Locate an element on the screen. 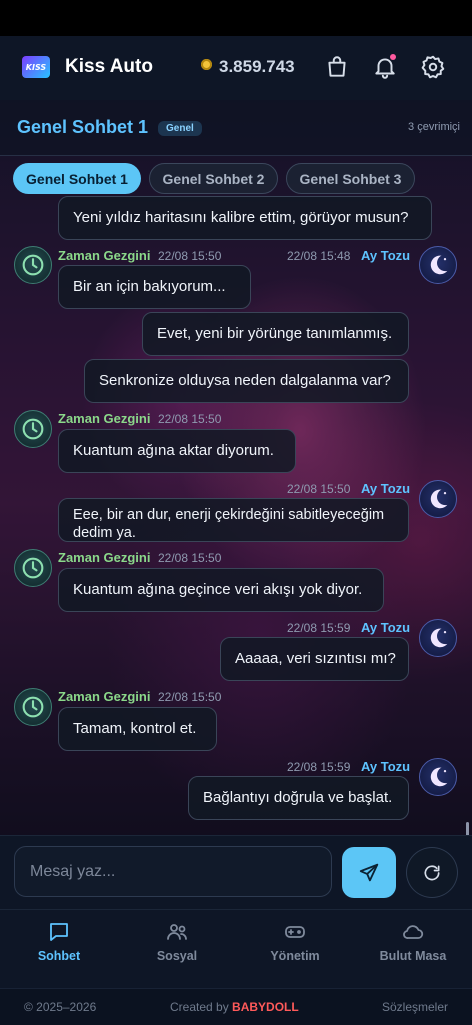 This screenshot has height=1025, width=472. credits: Created by BABYDOLL is located at coordinates (234, 1007).